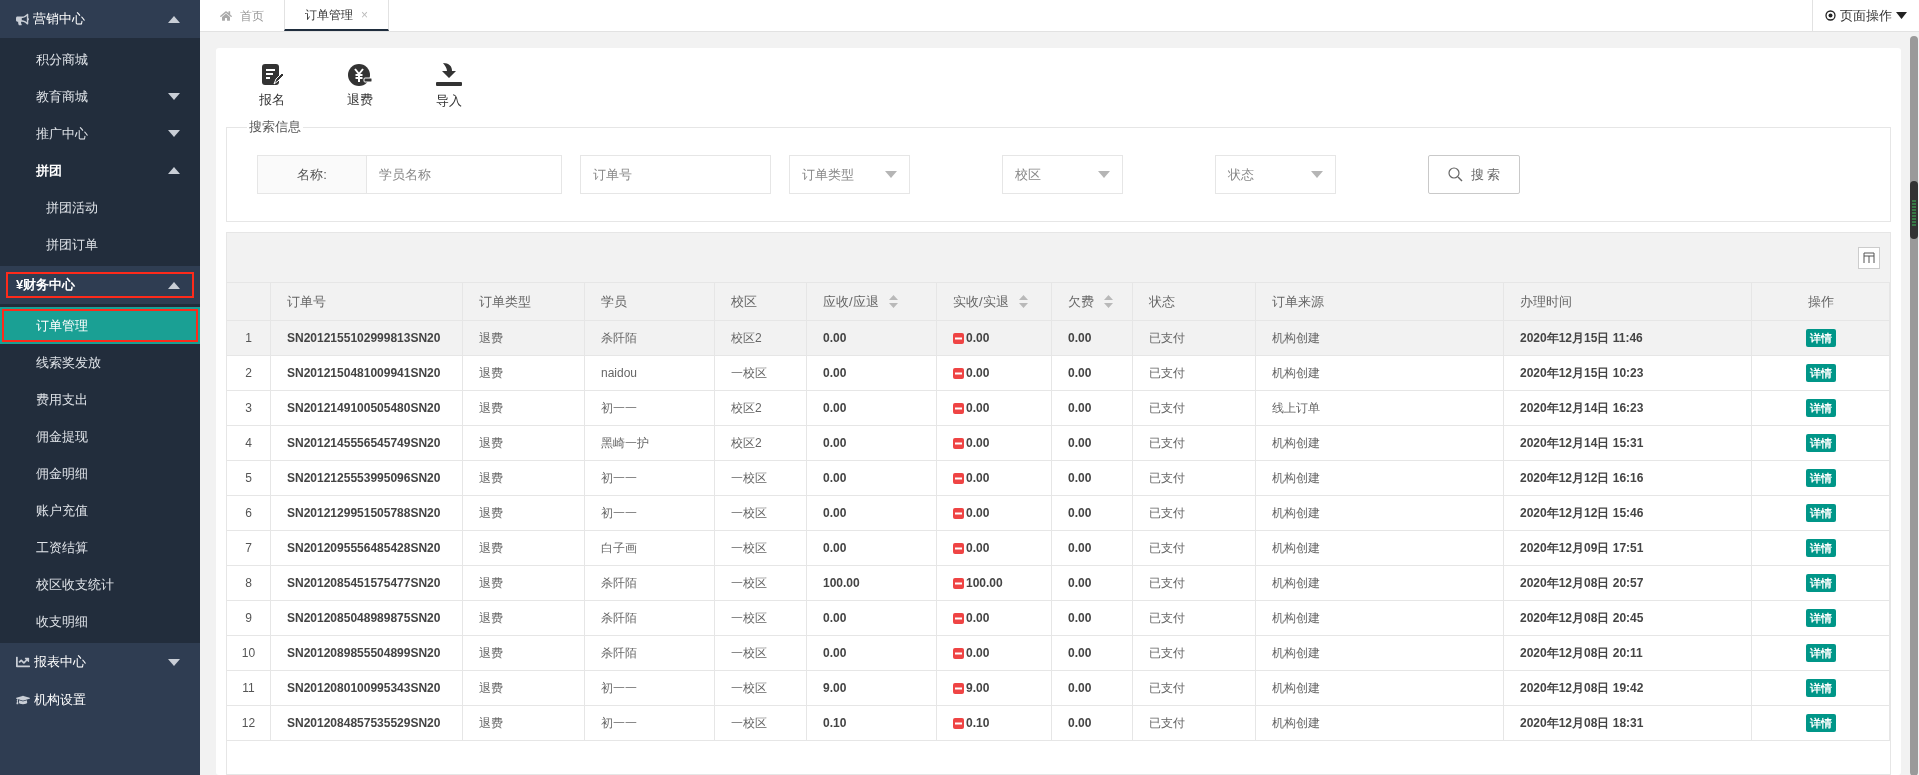 The image size is (1919, 775). I want to click on sidebar-item: 佣金提现, so click(100, 436).